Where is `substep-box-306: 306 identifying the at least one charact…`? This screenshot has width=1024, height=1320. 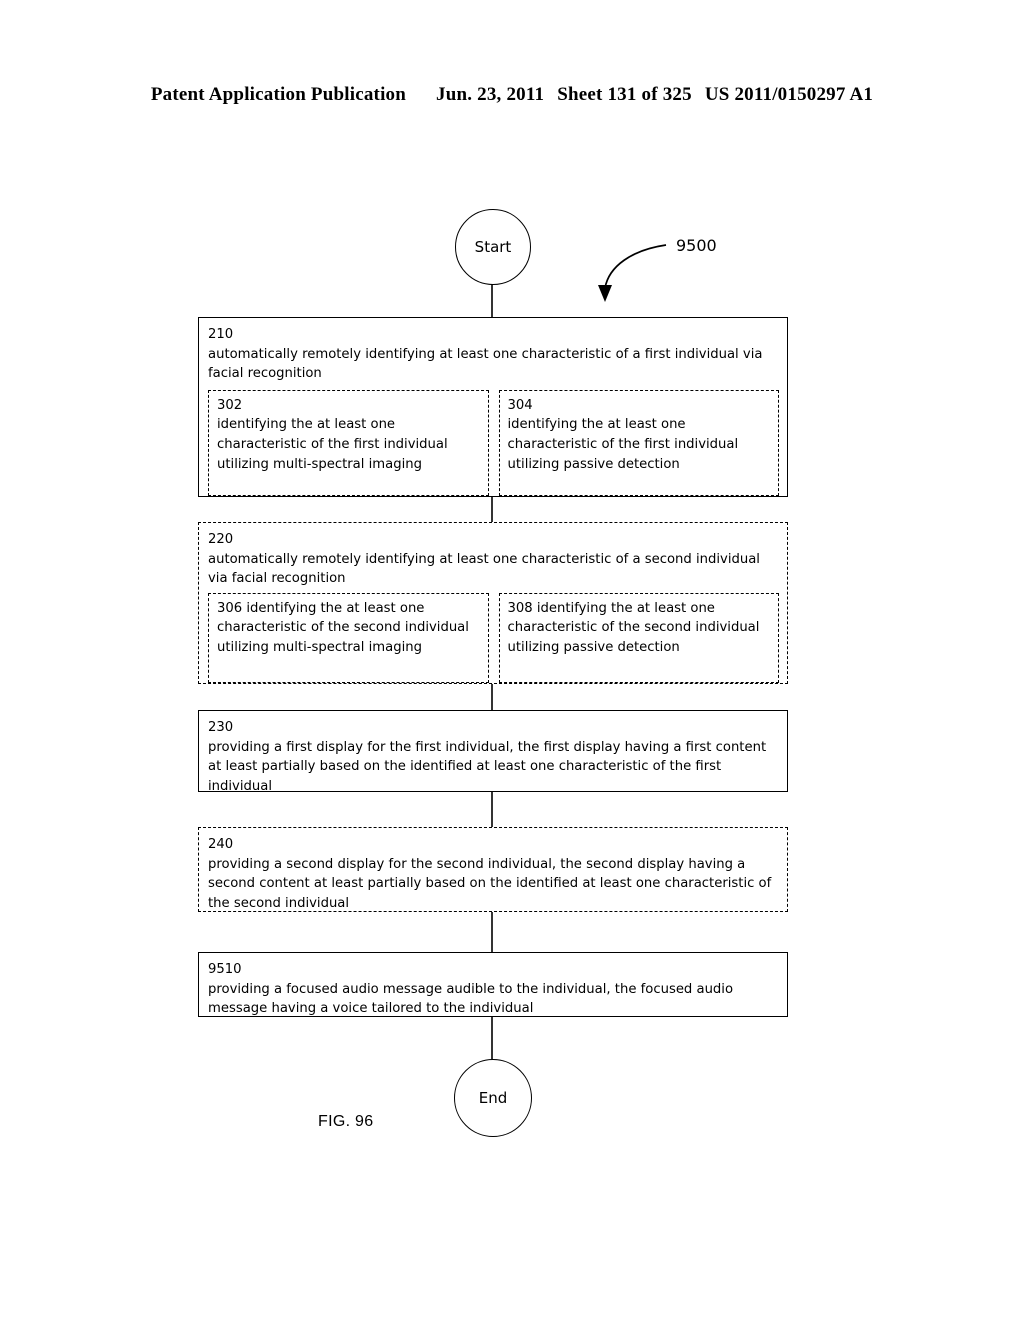
substep-box-306: 306 identifying the at least one charact… is located at coordinates (348, 637).